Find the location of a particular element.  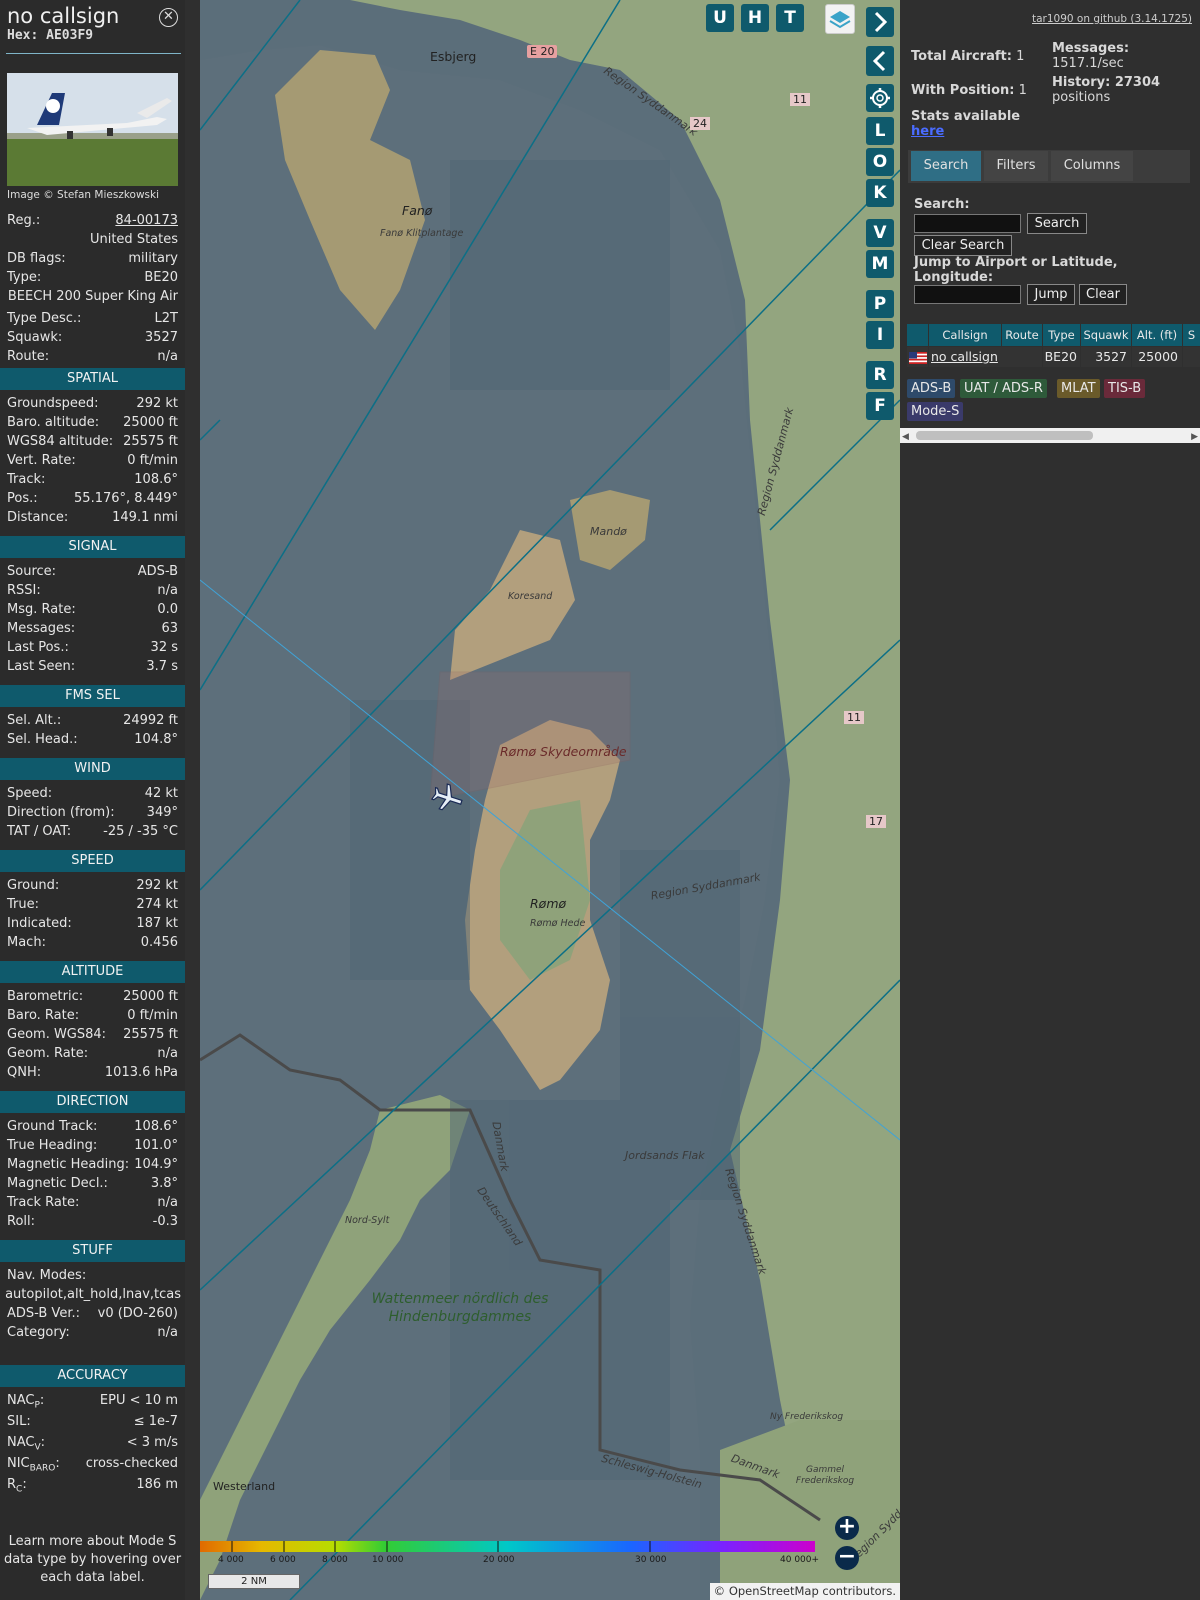

table-header-altitude: Alt. (ft) is located at coordinates (1157, 335).